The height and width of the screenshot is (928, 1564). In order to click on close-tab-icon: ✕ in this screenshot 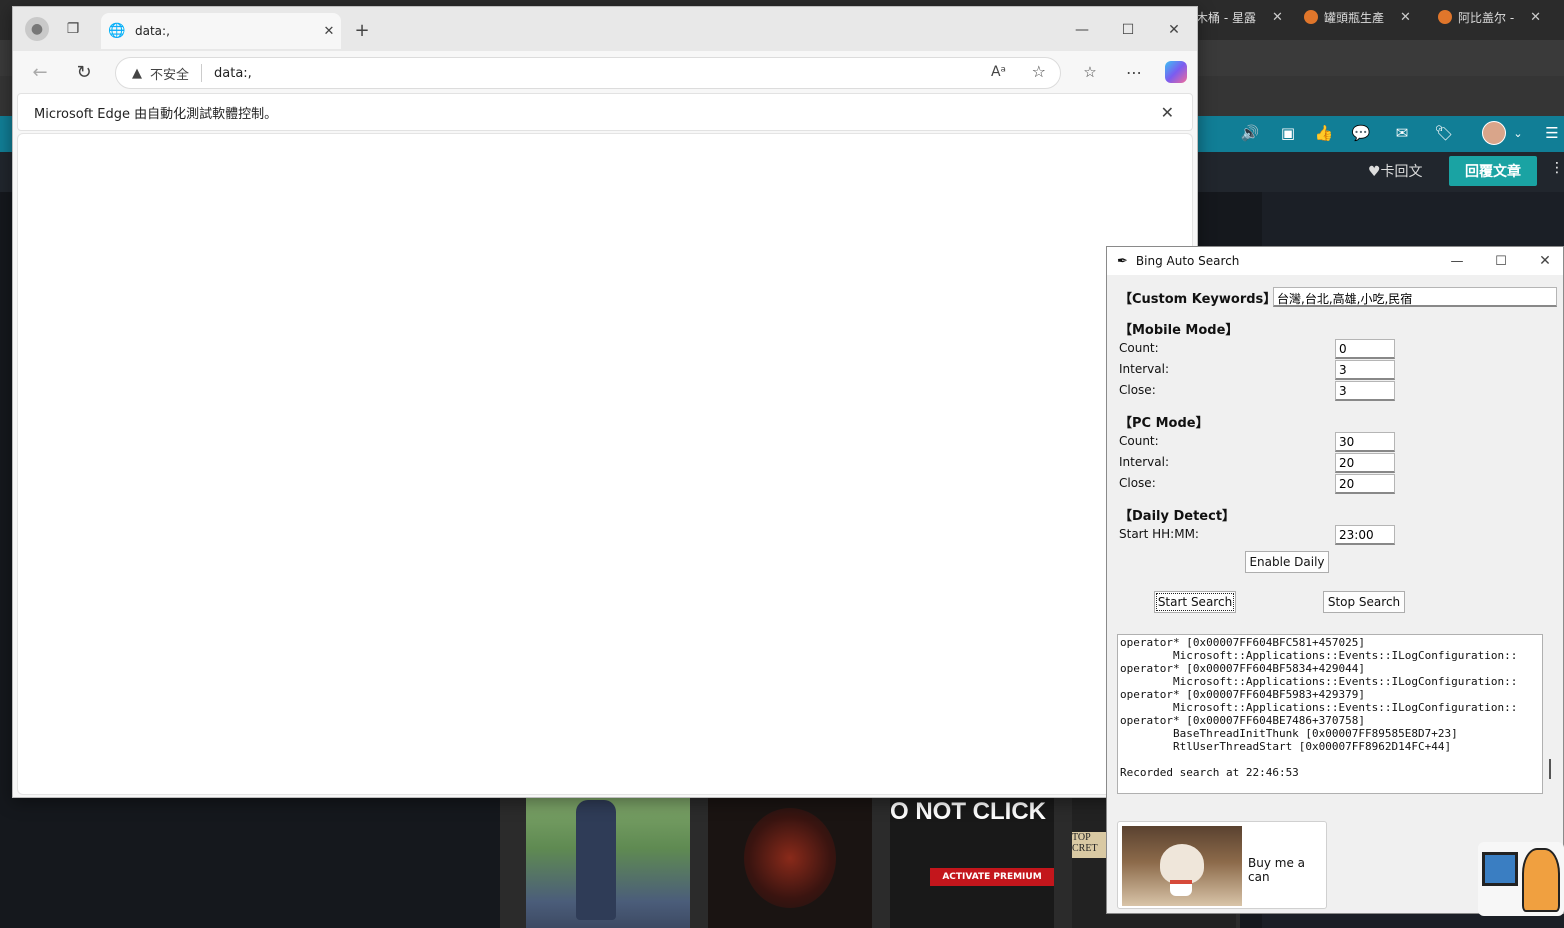, I will do `click(329, 31)`.